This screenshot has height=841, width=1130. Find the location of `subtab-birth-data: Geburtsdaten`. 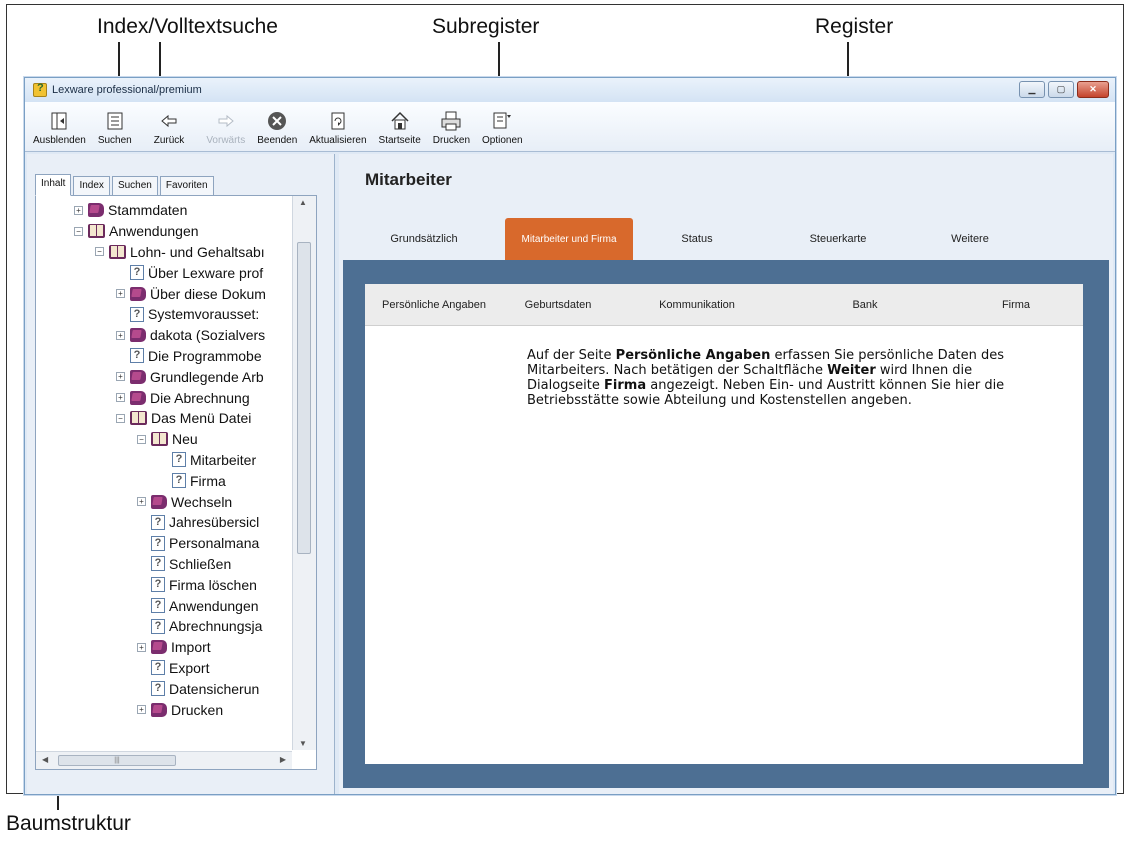

subtab-birth-data: Geburtsdaten is located at coordinates (558, 305).